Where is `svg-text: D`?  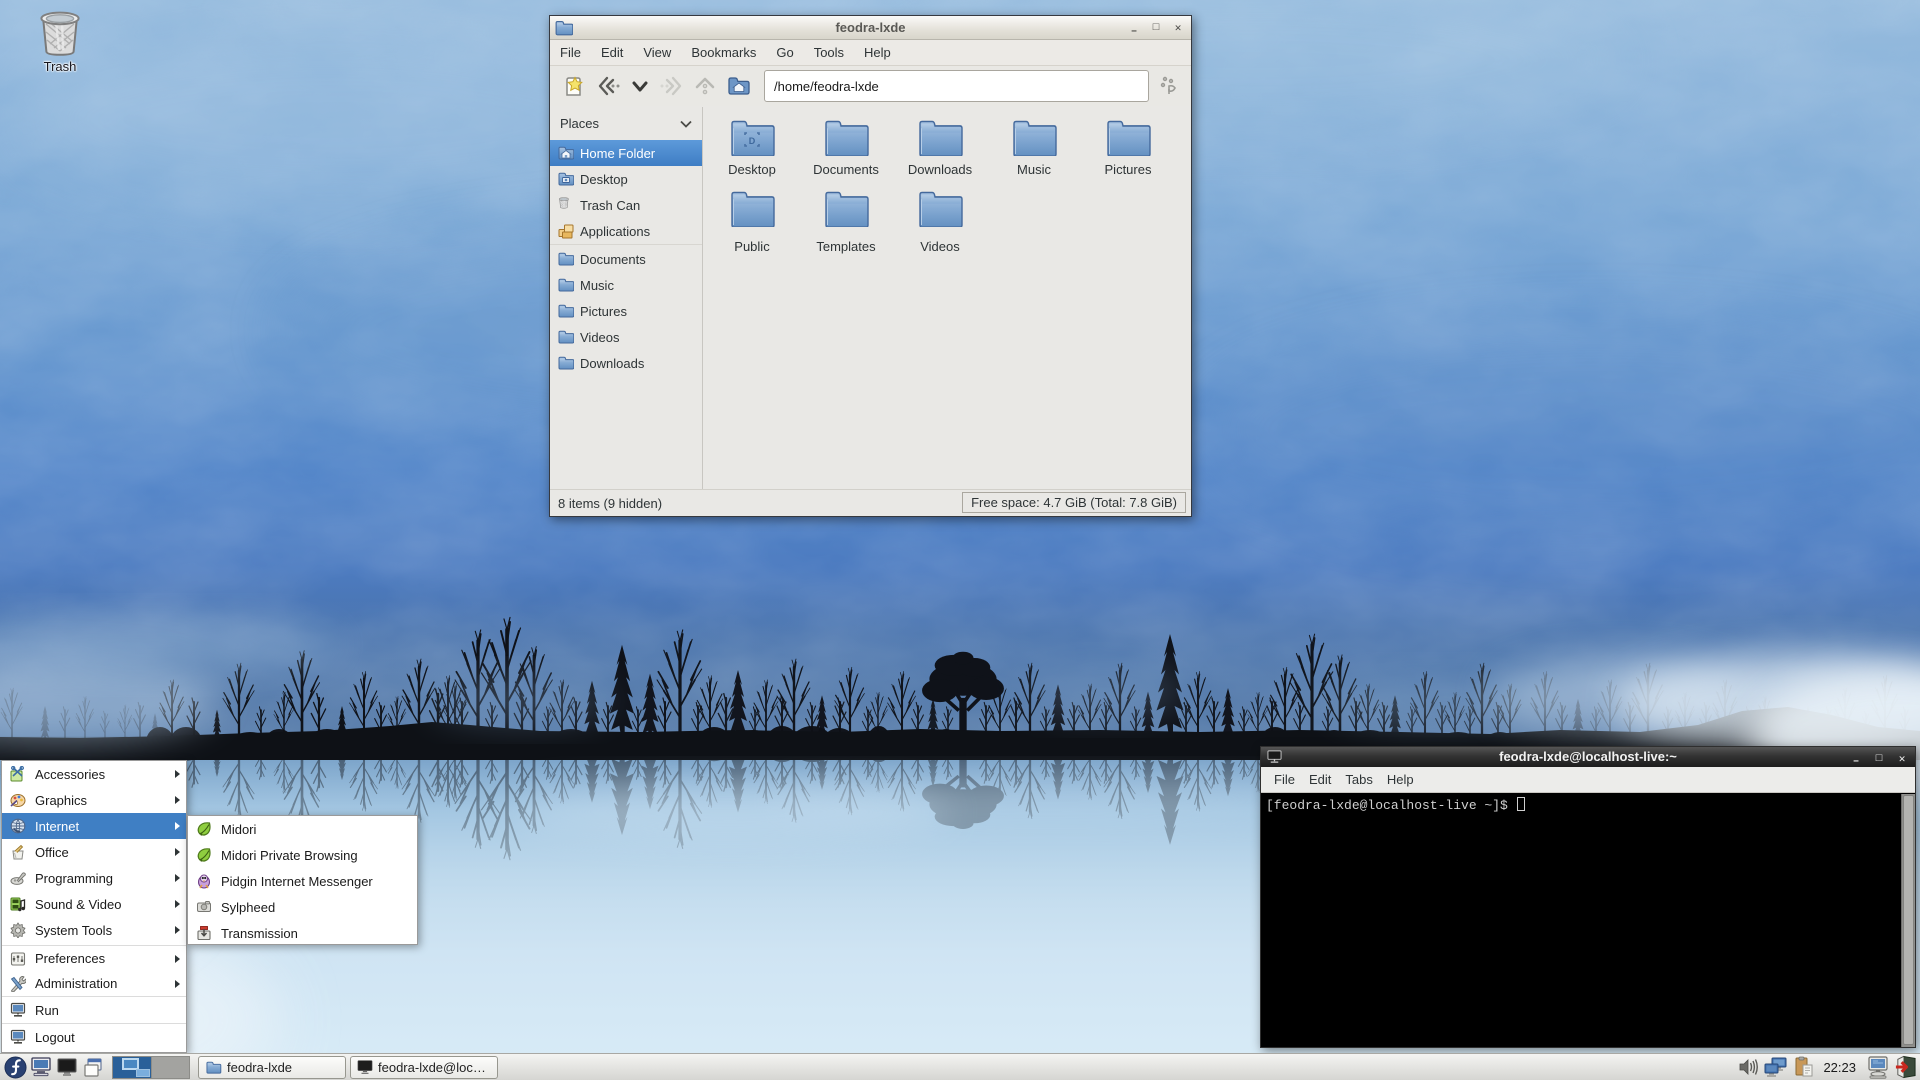 svg-text: D is located at coordinates (752, 141).